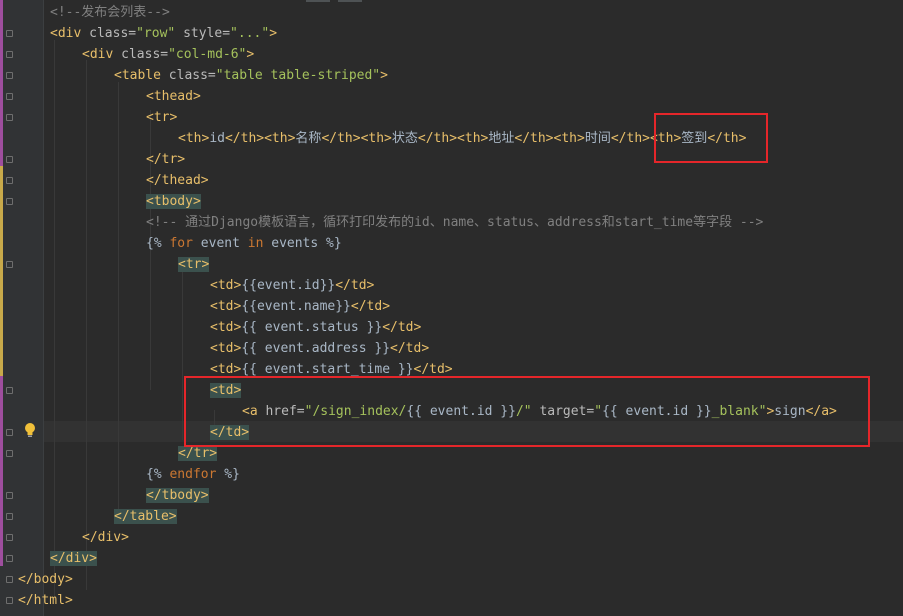  I want to click on code-line: <td>{{event.id}}</td>, so click(292, 285).